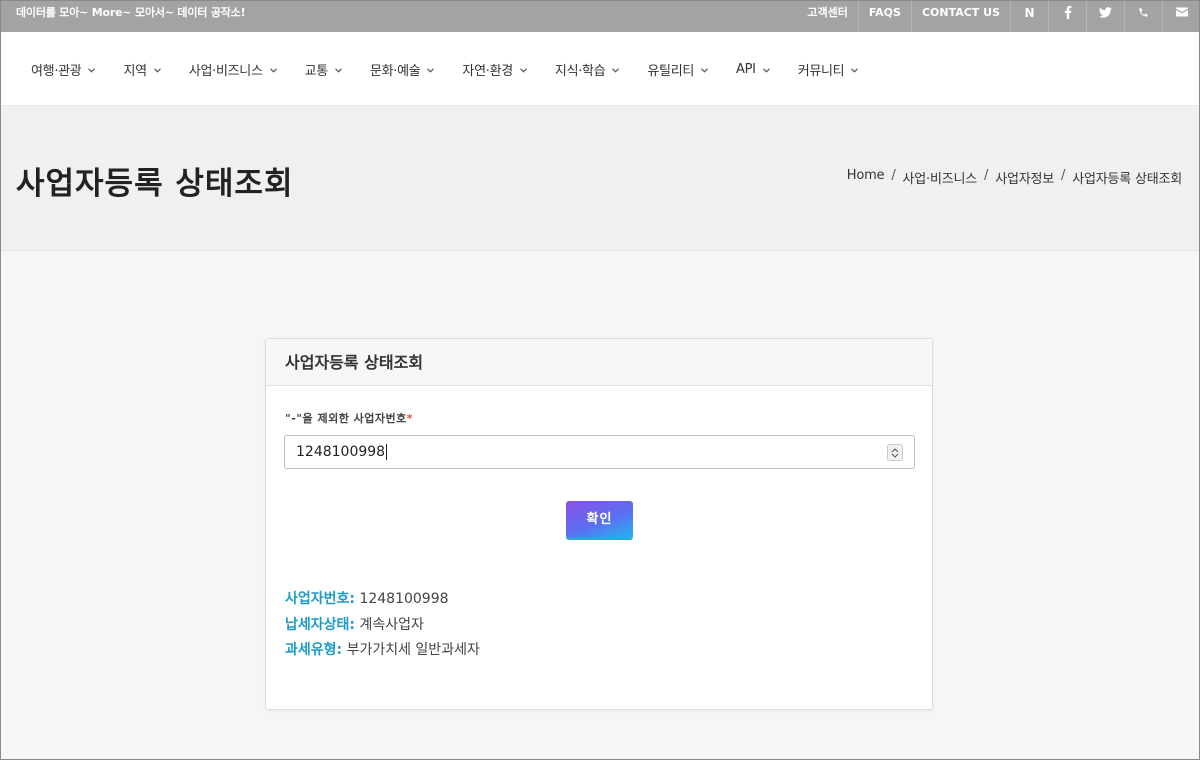 This screenshot has height=760, width=1200. I want to click on nav-label: 교통, so click(316, 71).